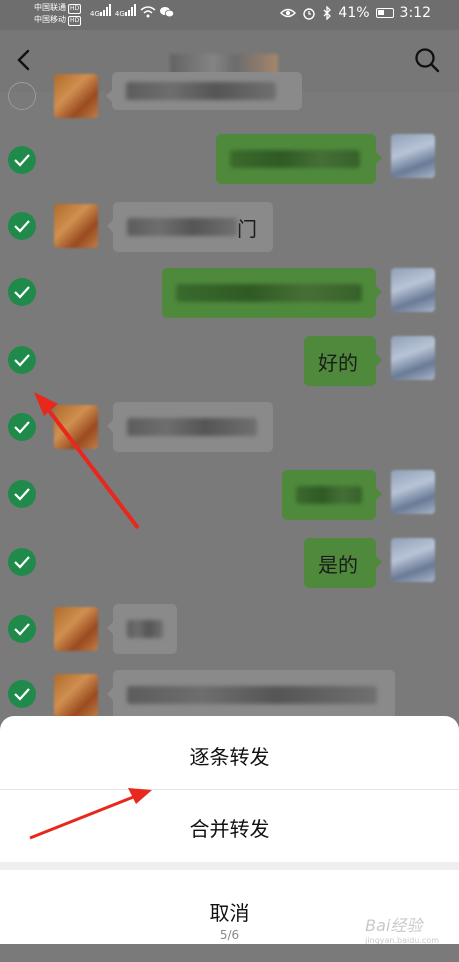 Image resolution: width=459 pixels, height=962 pixels. Describe the element at coordinates (327, 13) in the screenshot. I see `bluetooth-icon` at that location.